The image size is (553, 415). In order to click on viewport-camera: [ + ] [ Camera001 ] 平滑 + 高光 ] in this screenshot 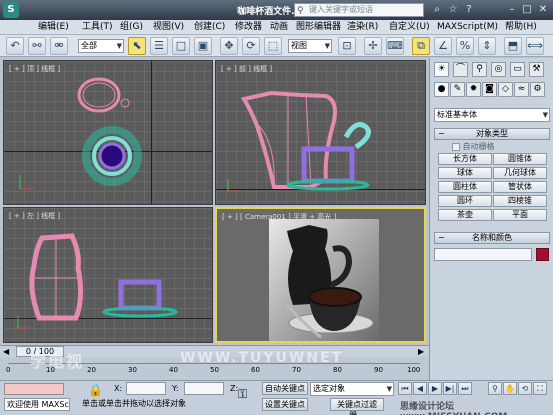, I will do `click(320, 275)`.